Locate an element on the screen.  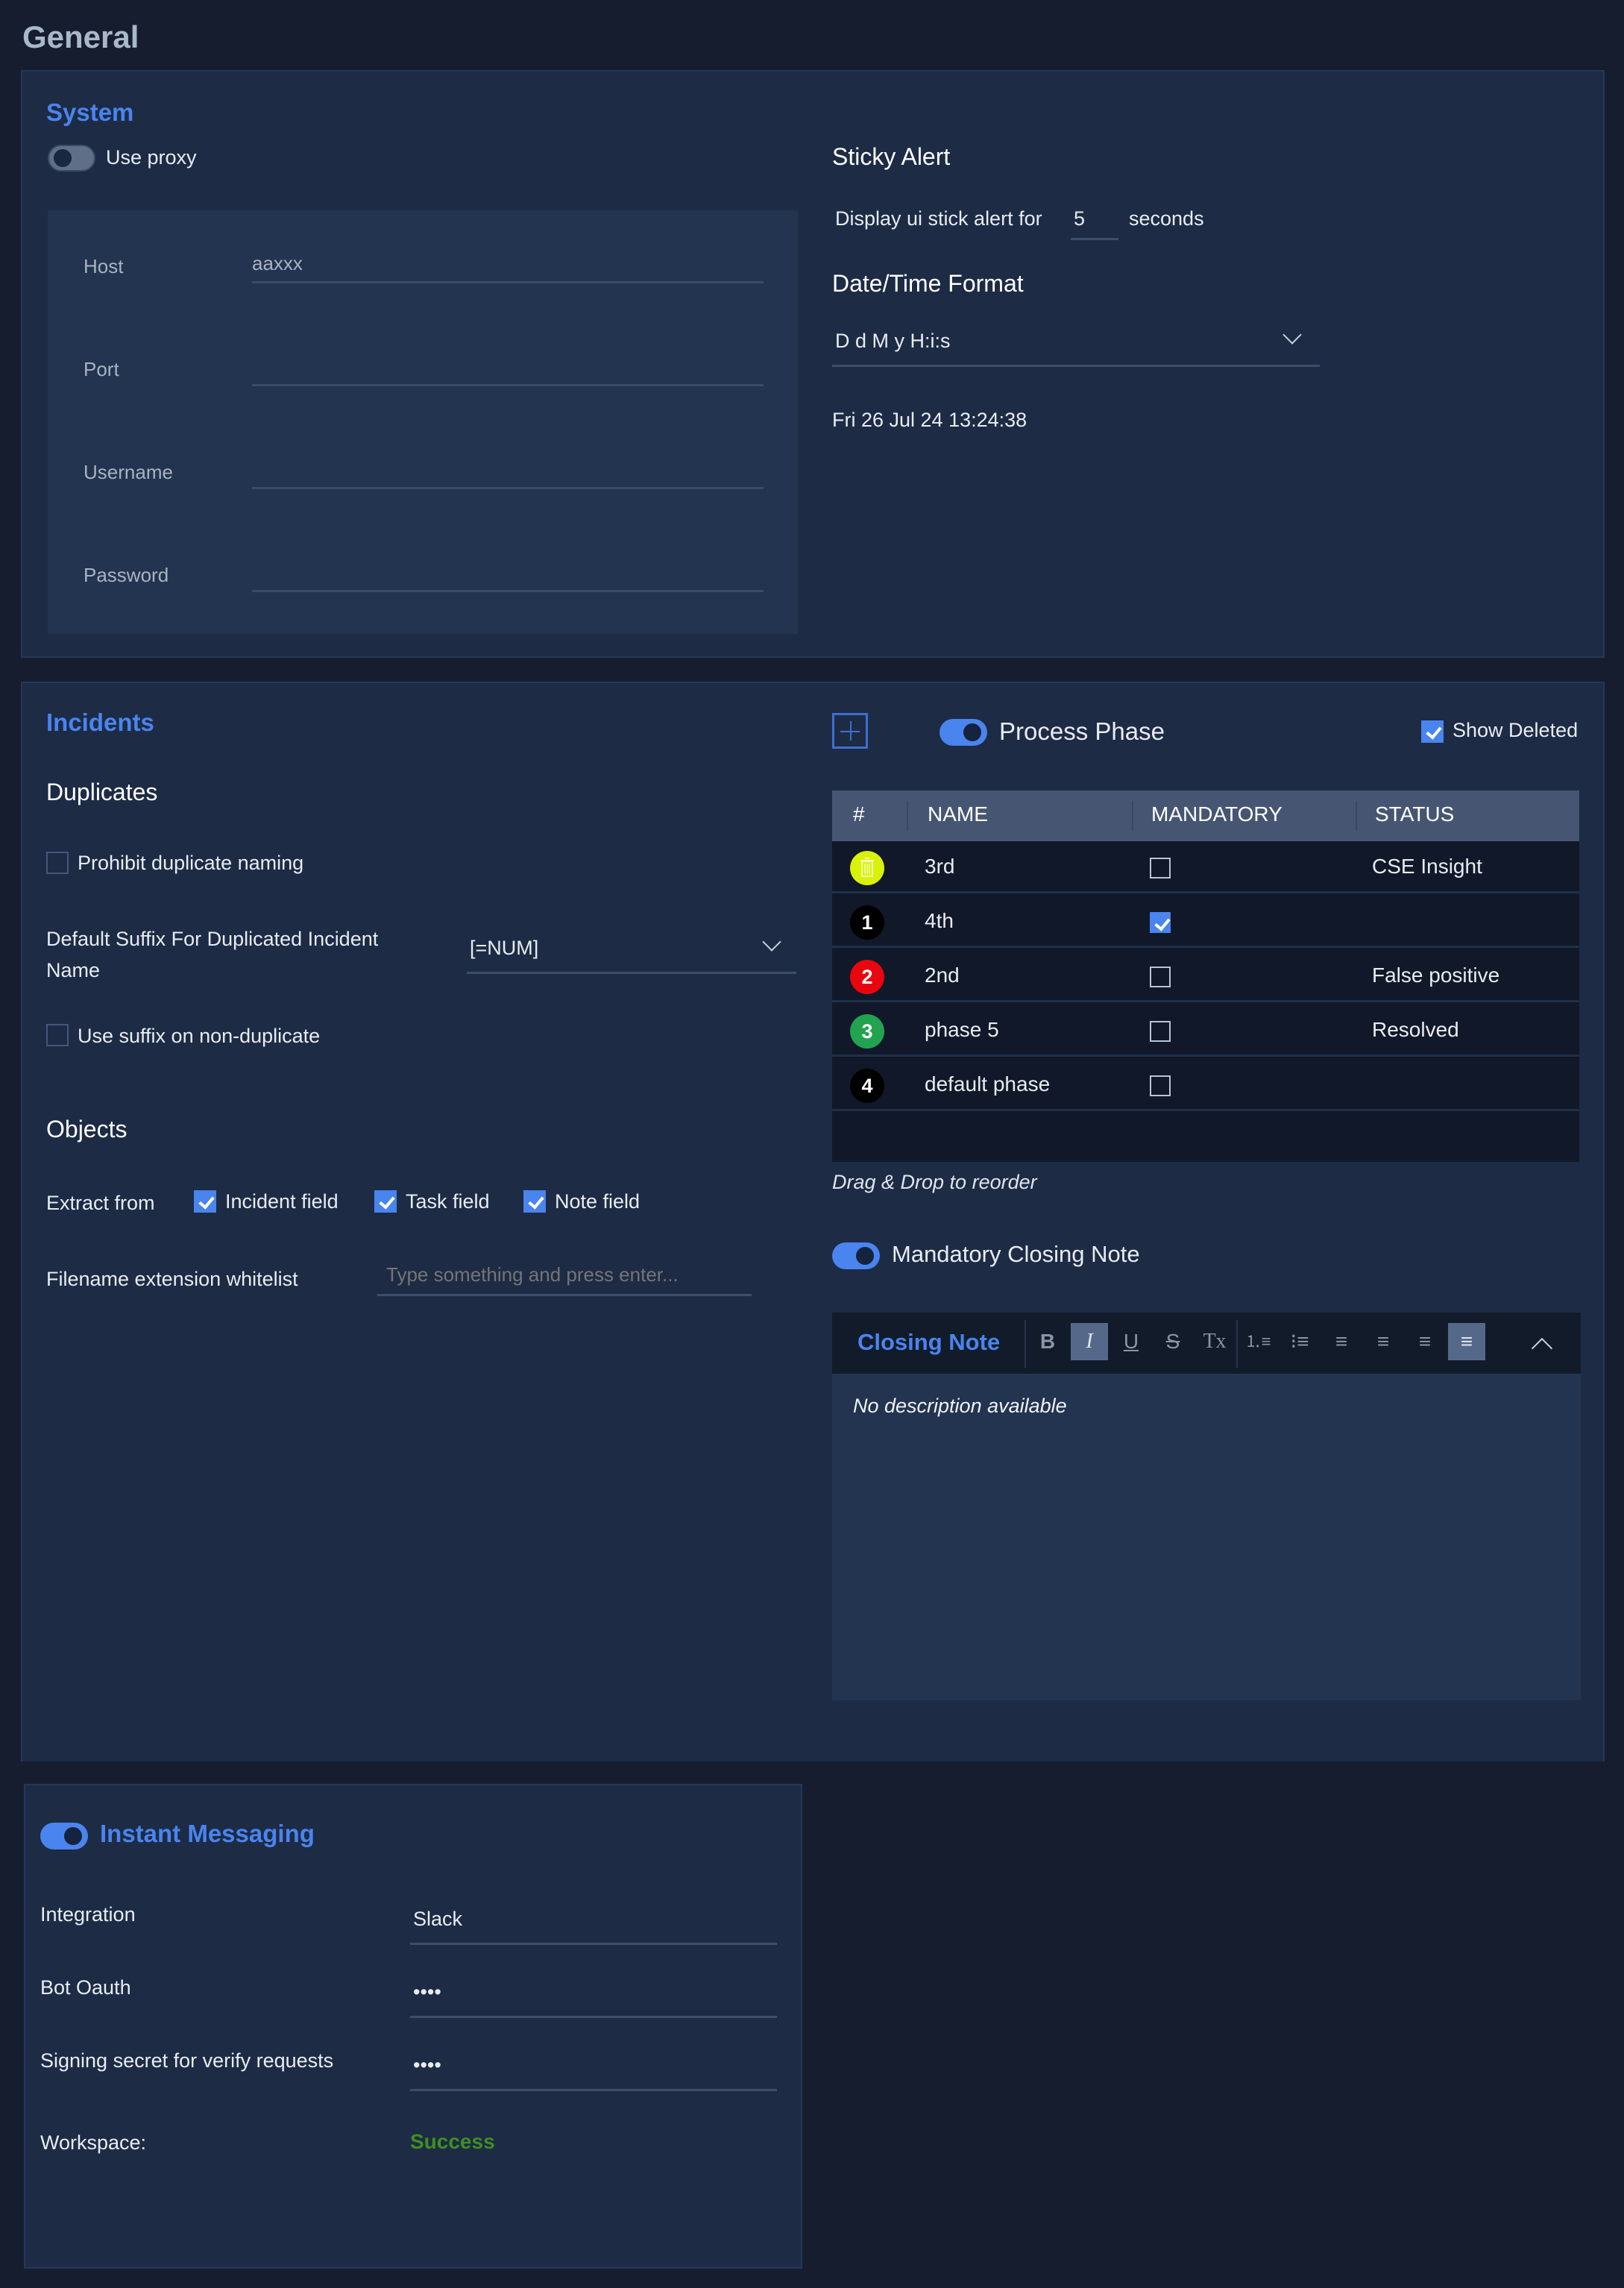
drag-drop-hint: Drag & Drop to reorder is located at coordinates (934, 1182).